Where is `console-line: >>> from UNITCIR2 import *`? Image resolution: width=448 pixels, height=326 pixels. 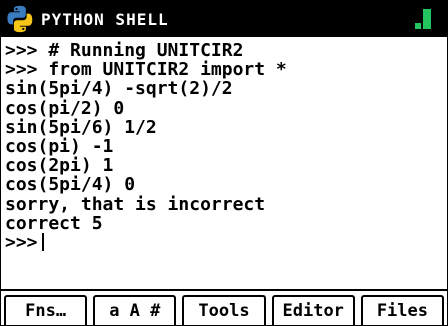
console-line: >>> from UNITCIR2 import * is located at coordinates (146, 70).